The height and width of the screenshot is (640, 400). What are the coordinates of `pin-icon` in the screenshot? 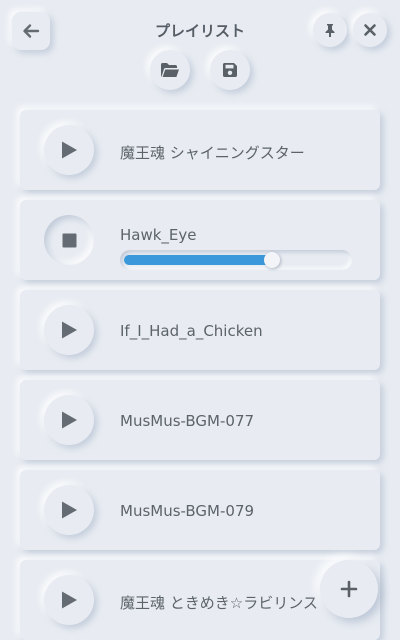 It's located at (330, 30).